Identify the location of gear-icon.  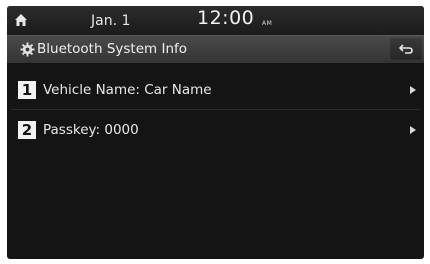
(27, 49).